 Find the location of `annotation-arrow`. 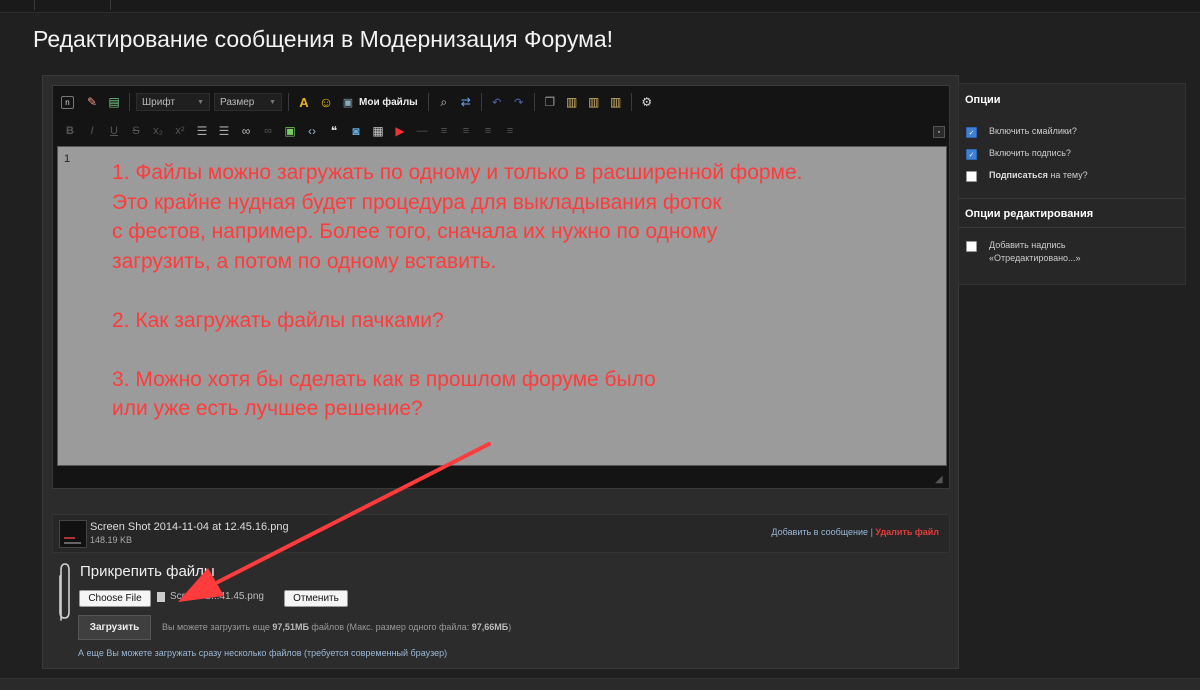

annotation-arrow is located at coordinates (334, 522).